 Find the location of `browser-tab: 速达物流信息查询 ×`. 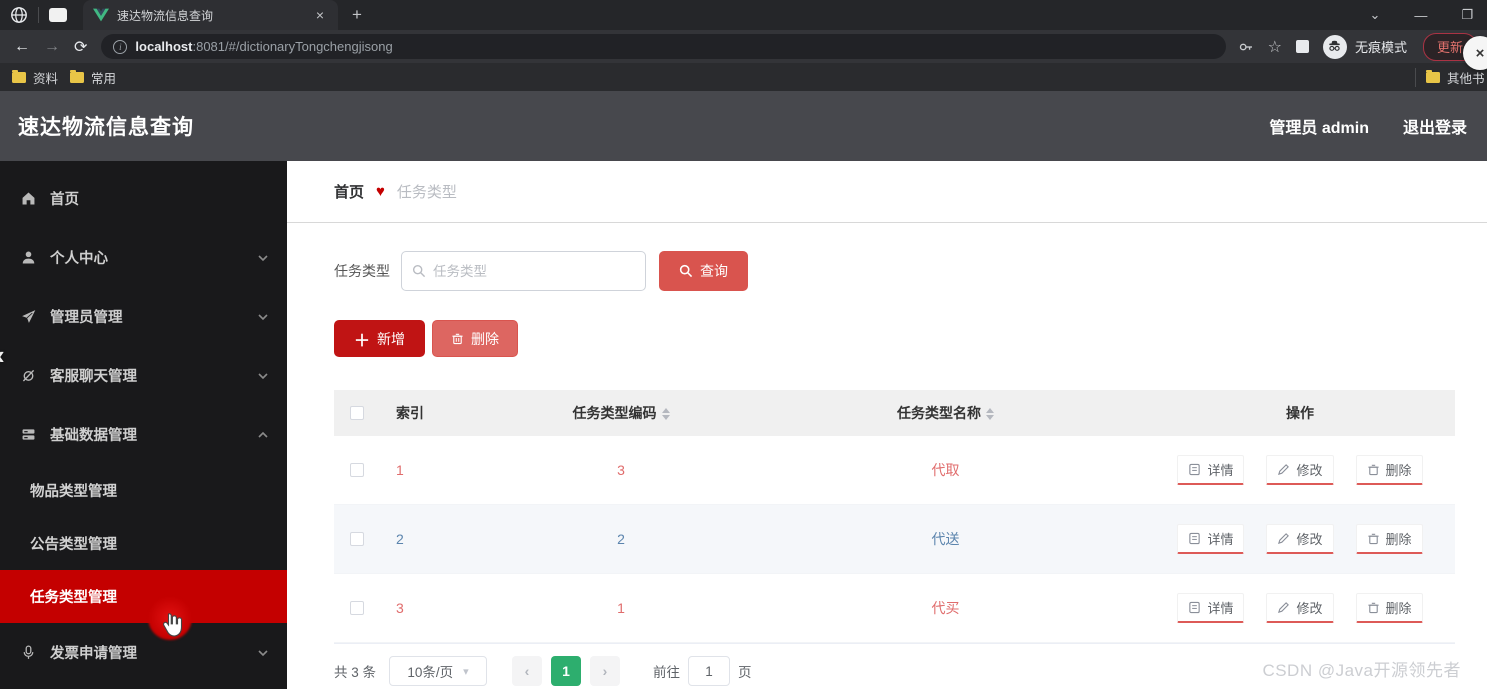

browser-tab: 速达物流信息查询 × is located at coordinates (210, 15).